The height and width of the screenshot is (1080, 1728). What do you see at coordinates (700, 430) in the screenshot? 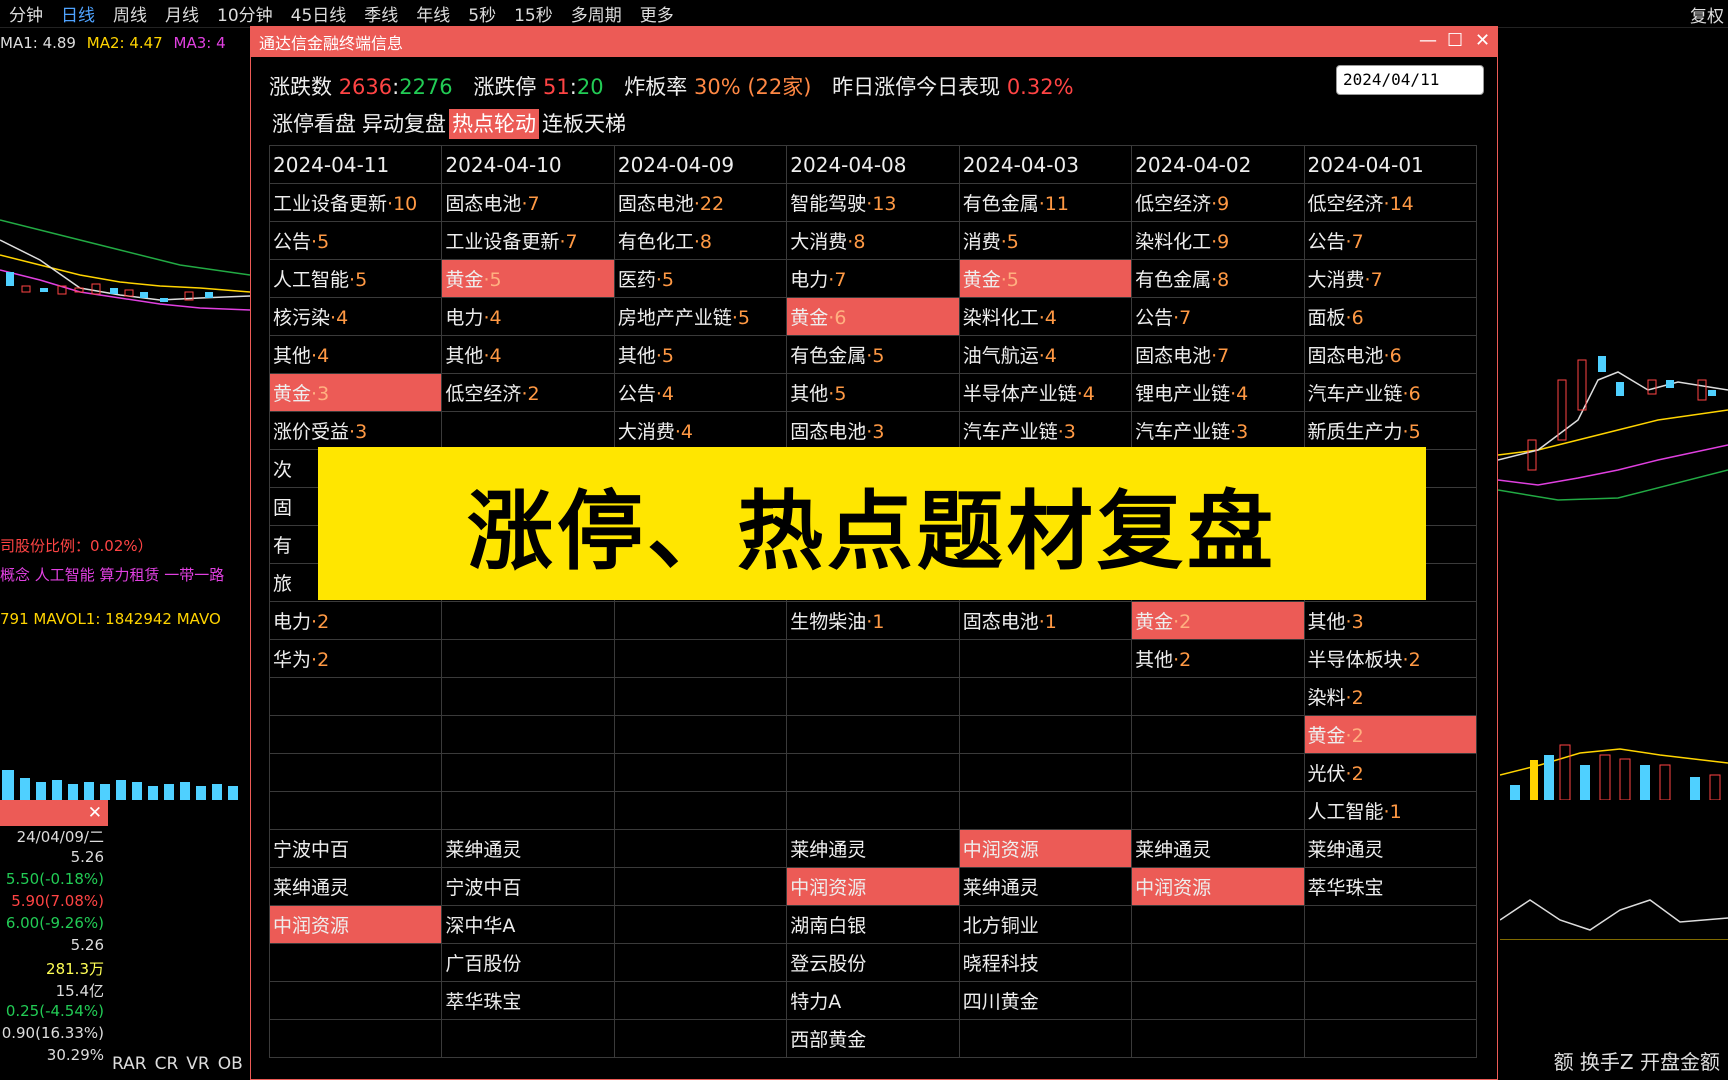
I see `theme-cell: 大消费·4` at bounding box center [700, 430].